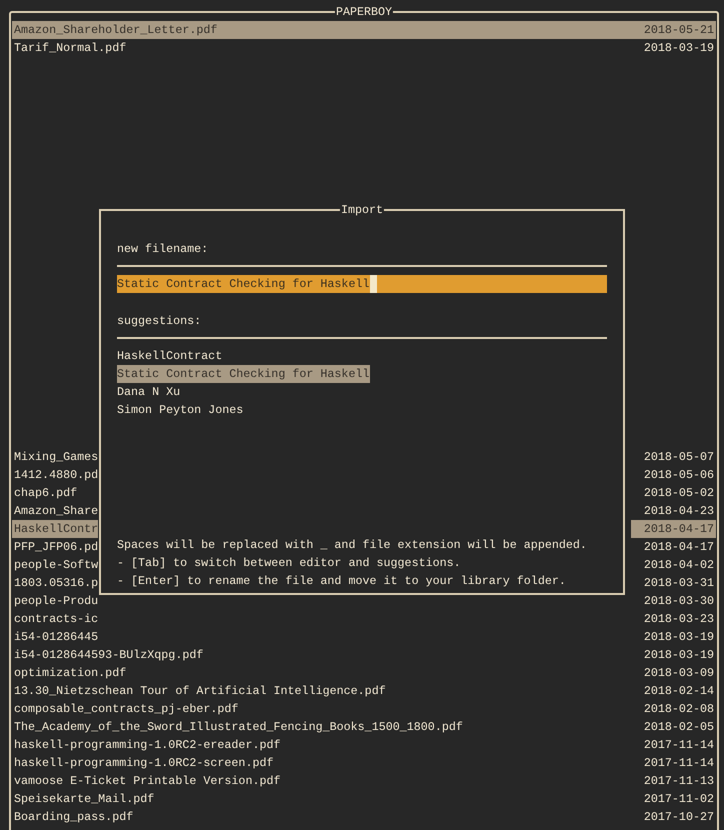 This screenshot has height=830, width=724. What do you see at coordinates (364, 30) in the screenshot?
I see `file-list-item: Amazon_Shareholder_Letter.pdf 2018-05-21` at bounding box center [364, 30].